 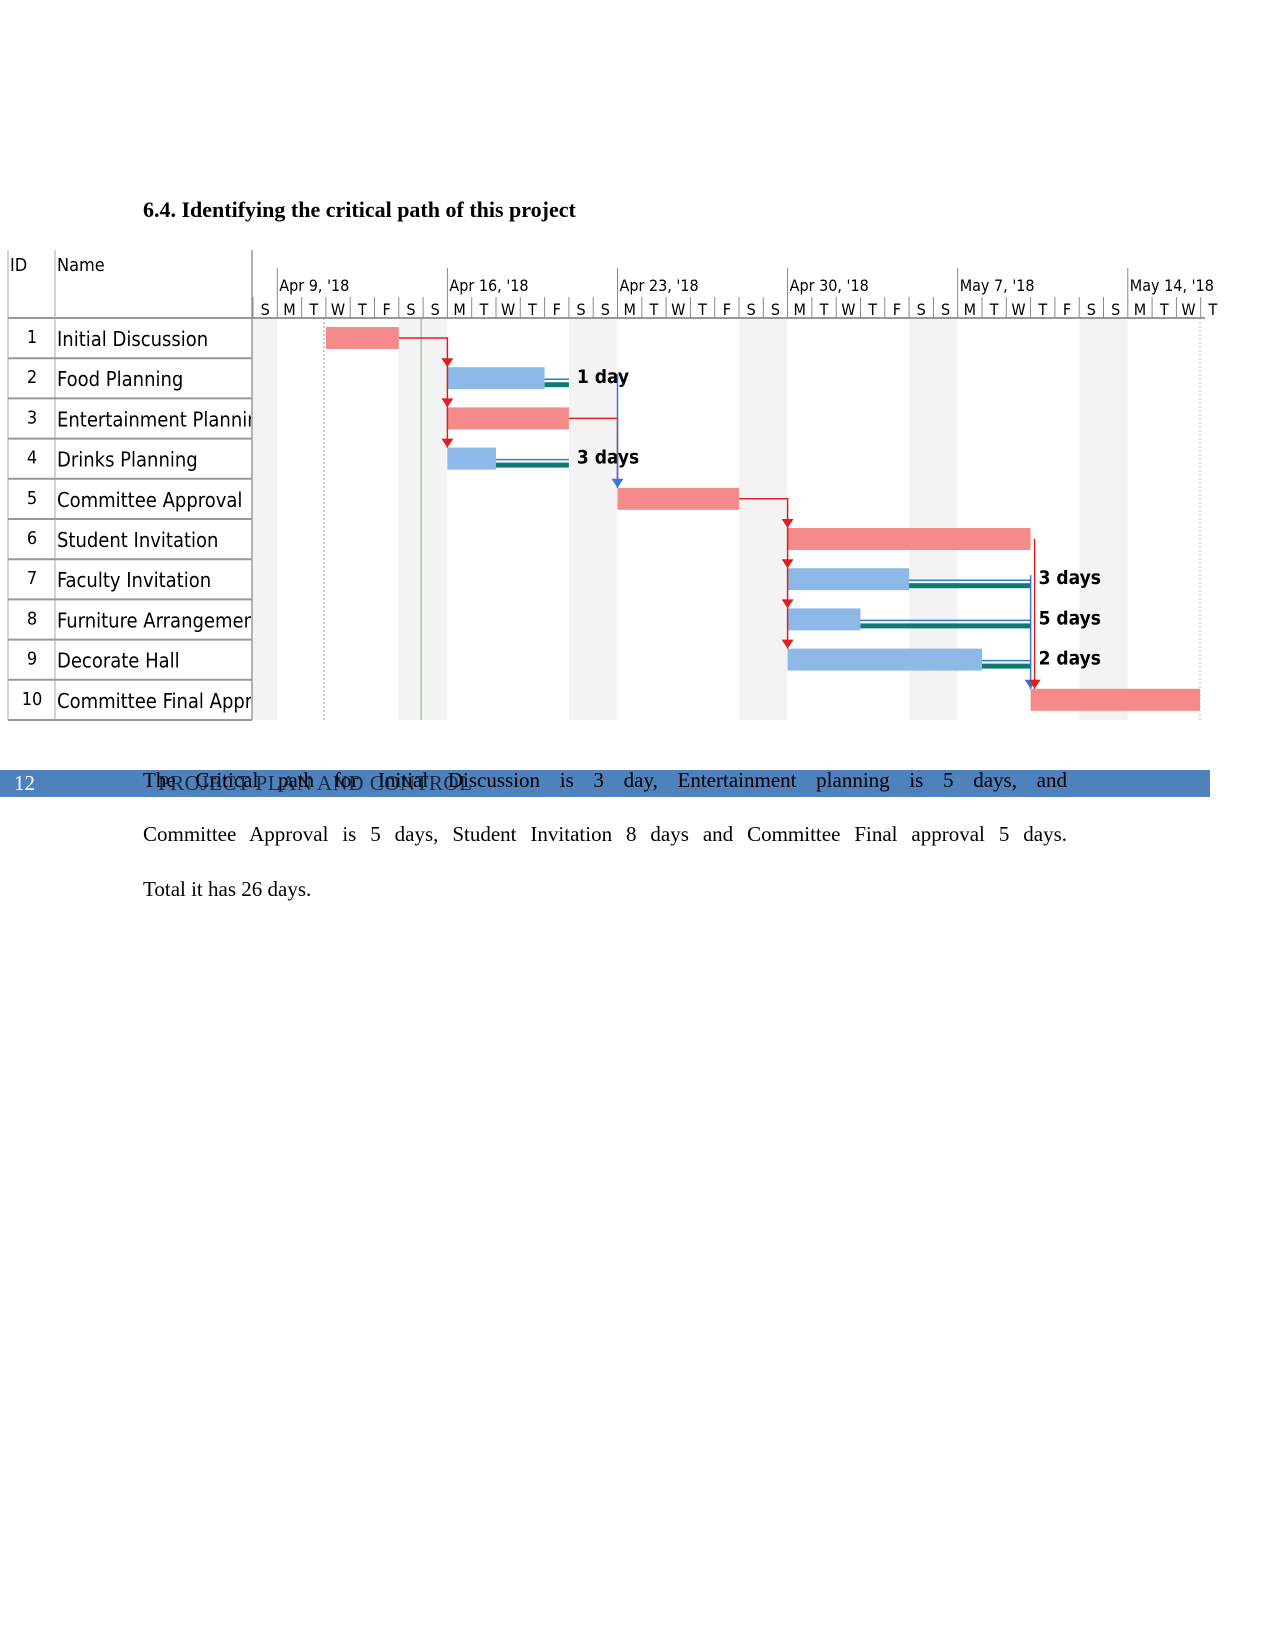 What do you see at coordinates (32, 337) in the screenshot?
I see `task-id: 1` at bounding box center [32, 337].